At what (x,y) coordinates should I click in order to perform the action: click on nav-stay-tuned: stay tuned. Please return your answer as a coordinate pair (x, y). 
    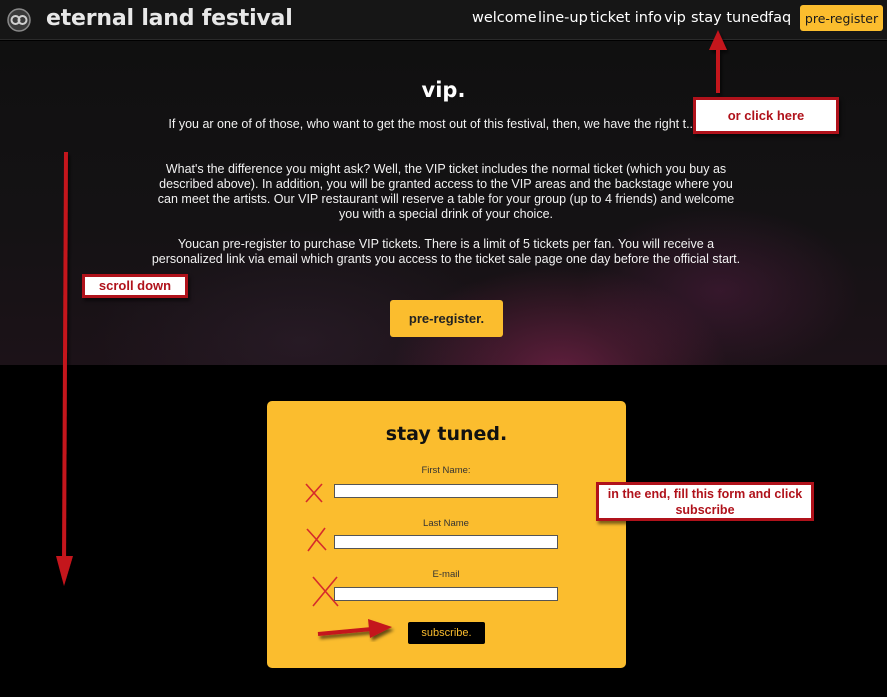
    Looking at the image, I should click on (730, 18).